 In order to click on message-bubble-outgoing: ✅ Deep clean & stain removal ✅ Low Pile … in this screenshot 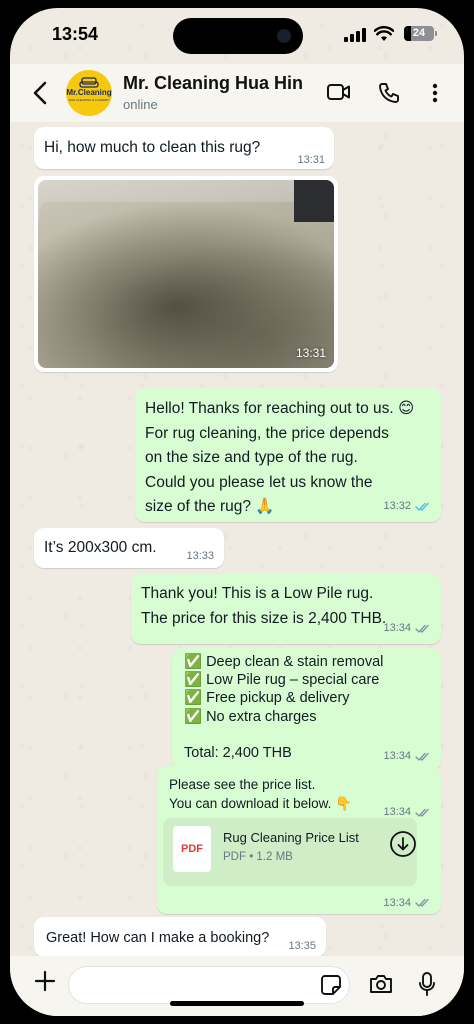, I will do `click(306, 709)`.